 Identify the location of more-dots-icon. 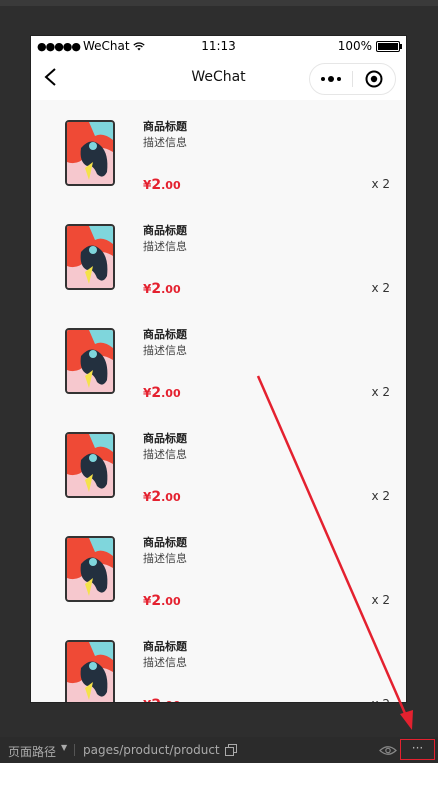
(331, 79).